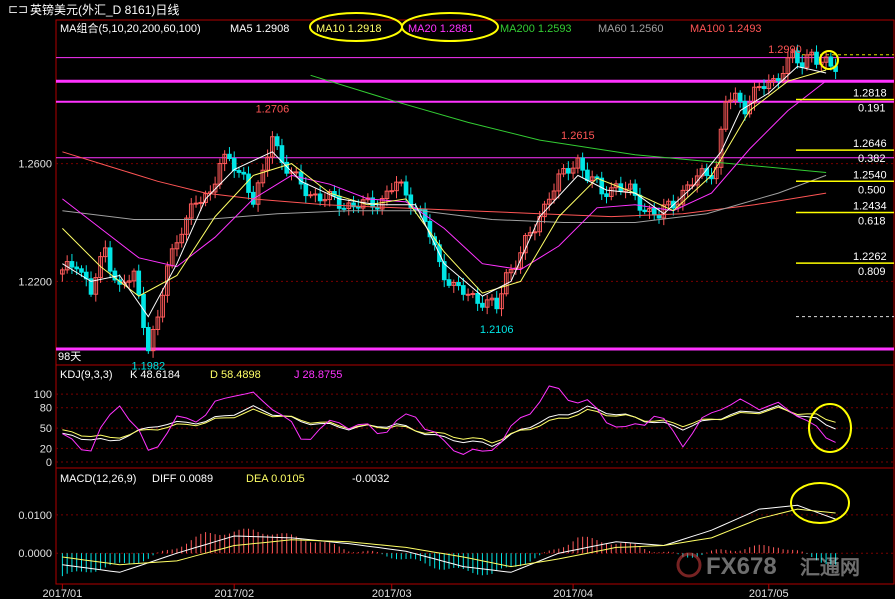  Describe the element at coordinates (872, 159) in the screenshot. I see `fib-level-ratio: 0.382` at that location.